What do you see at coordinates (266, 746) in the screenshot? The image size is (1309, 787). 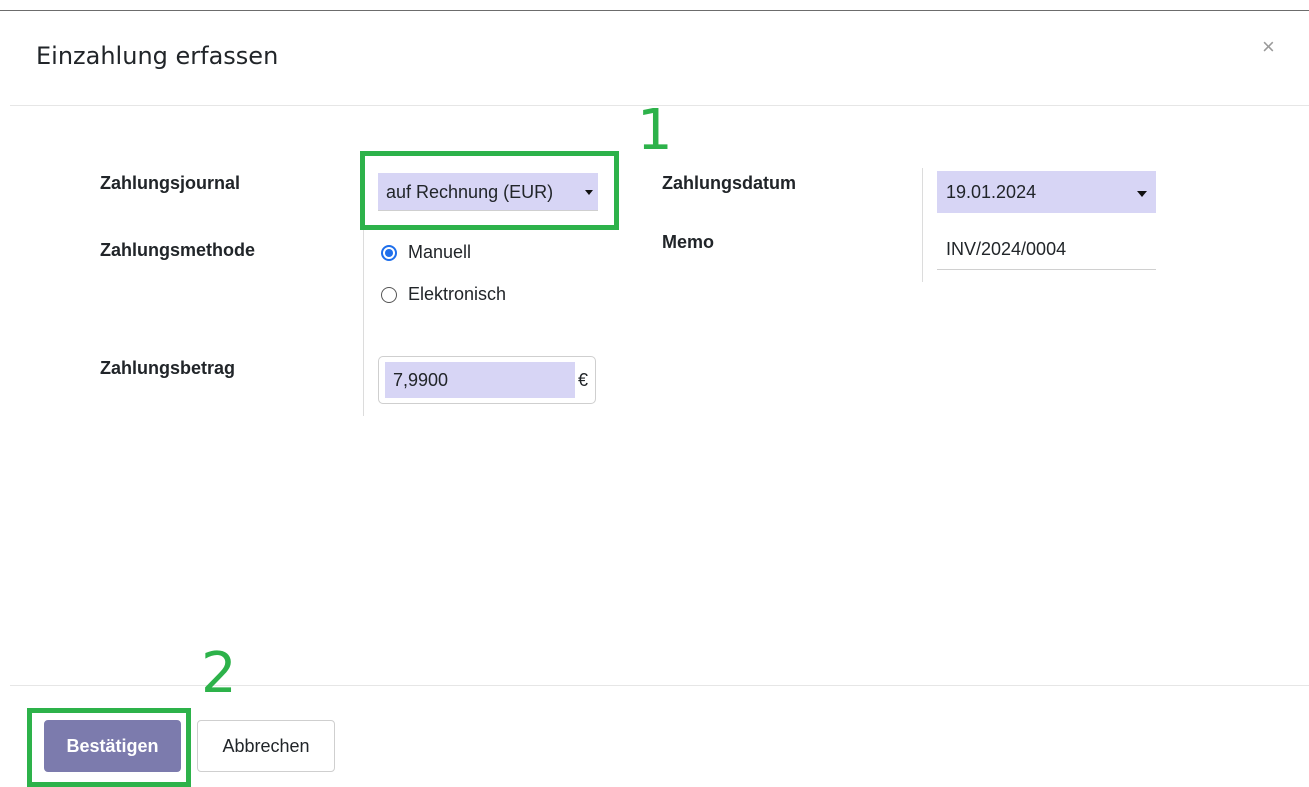 I see `cancel-button: Abbrechen` at bounding box center [266, 746].